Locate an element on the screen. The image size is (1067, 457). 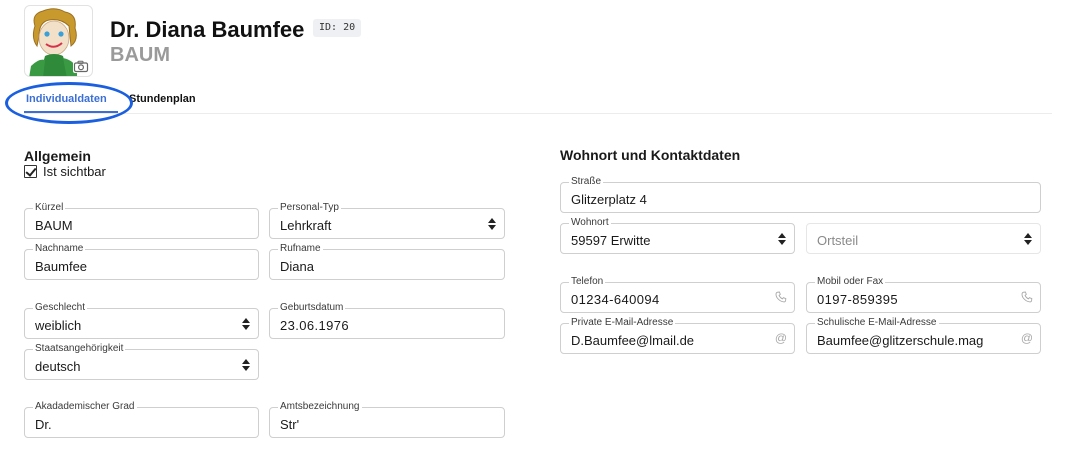
mobil-label: Mobil oder Fax is located at coordinates (850, 282).